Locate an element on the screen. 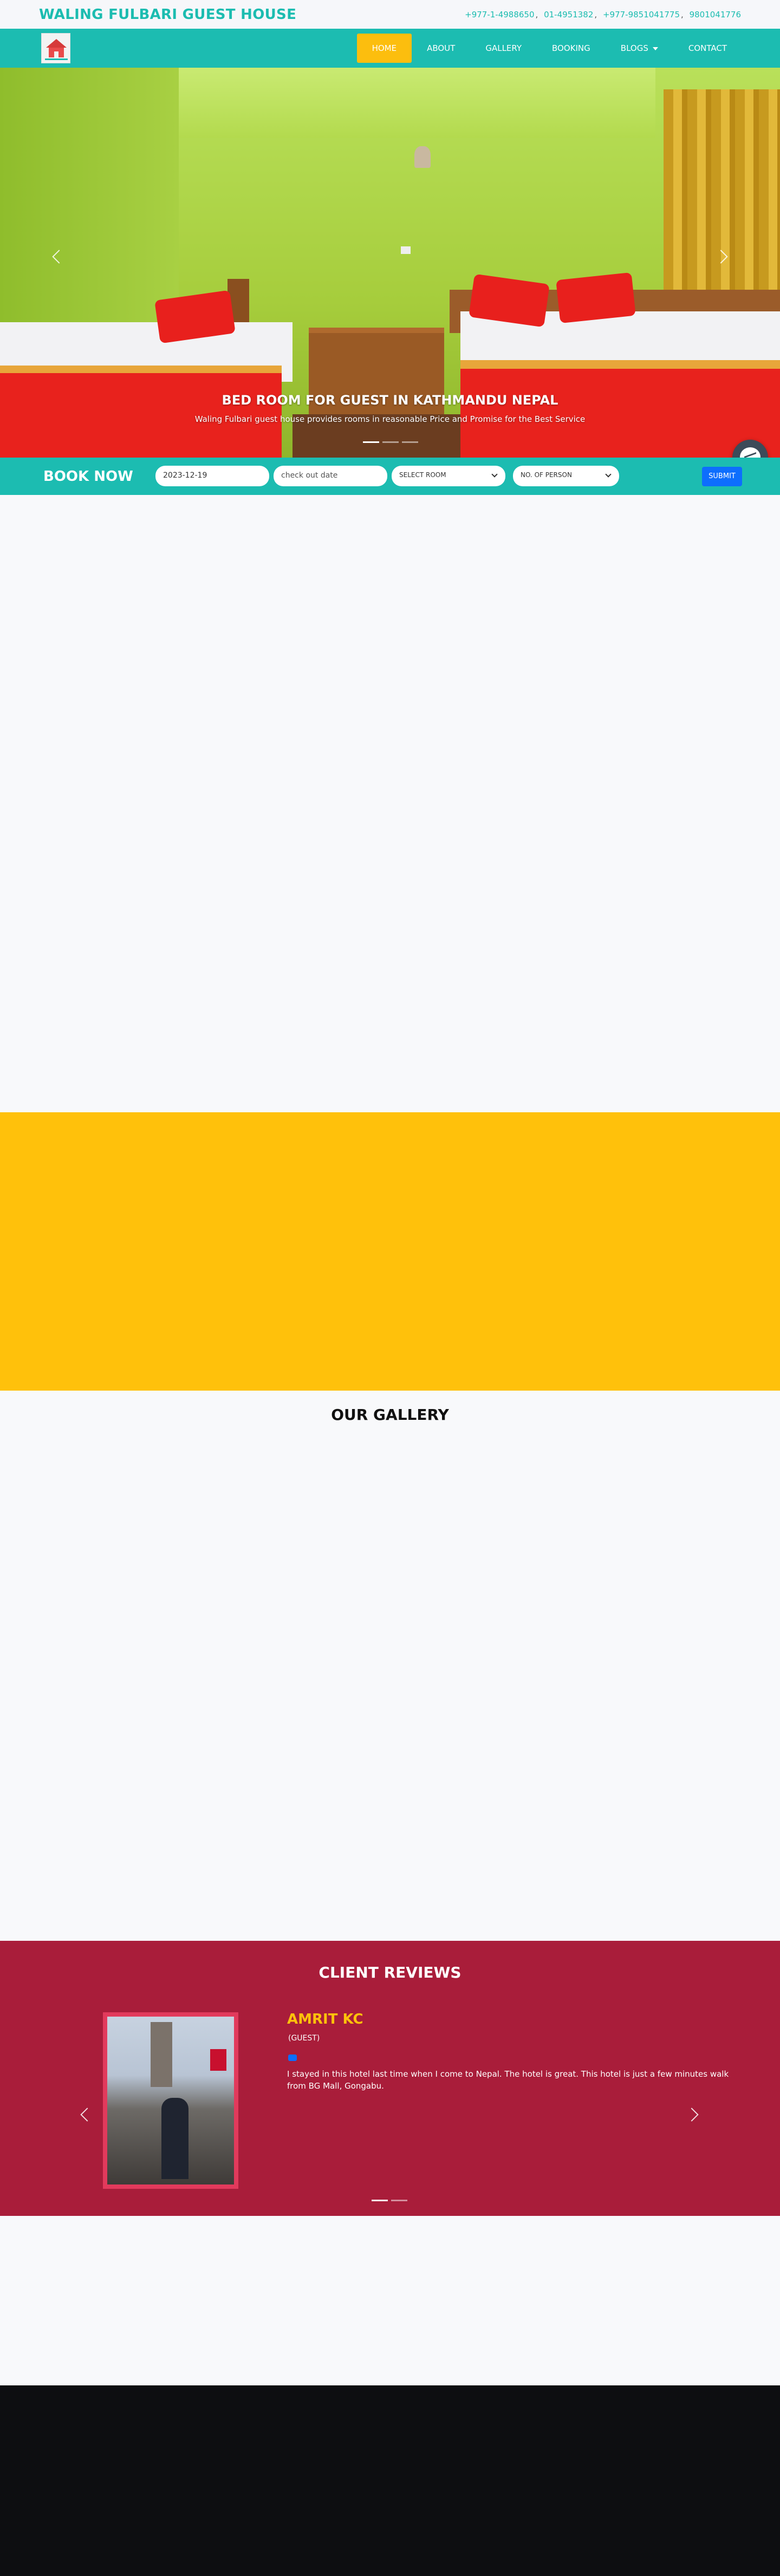 The image size is (780, 2576). carousel-indicators is located at coordinates (390, 442).